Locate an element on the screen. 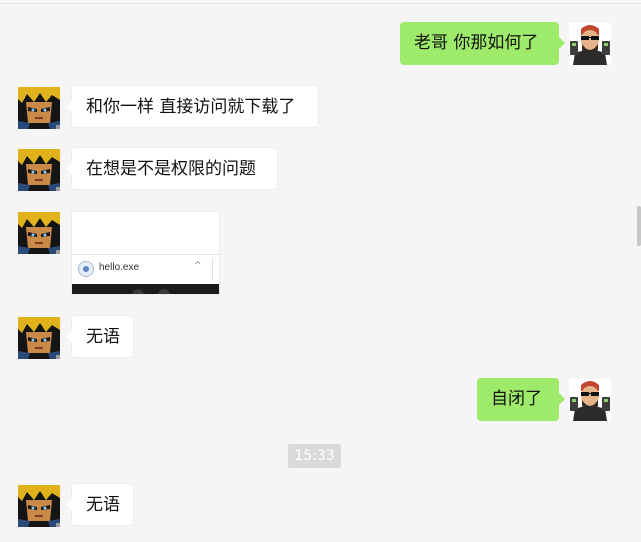 The image size is (641, 542). timestamp-badge: 15:33 is located at coordinates (314, 456).